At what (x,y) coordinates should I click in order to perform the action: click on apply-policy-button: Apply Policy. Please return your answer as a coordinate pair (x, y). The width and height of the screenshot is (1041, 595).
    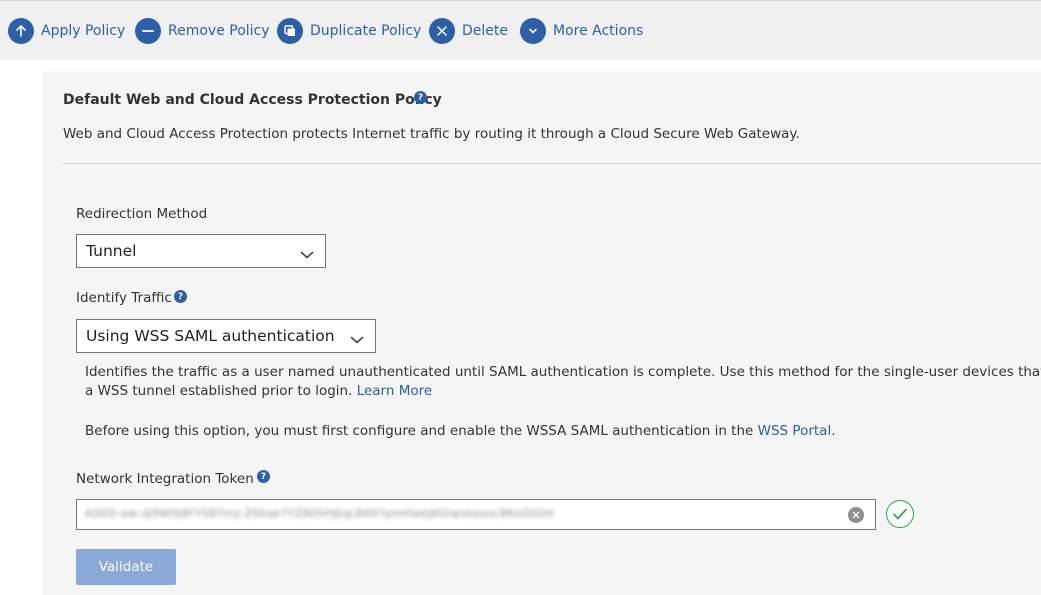
    Looking at the image, I should click on (66, 31).